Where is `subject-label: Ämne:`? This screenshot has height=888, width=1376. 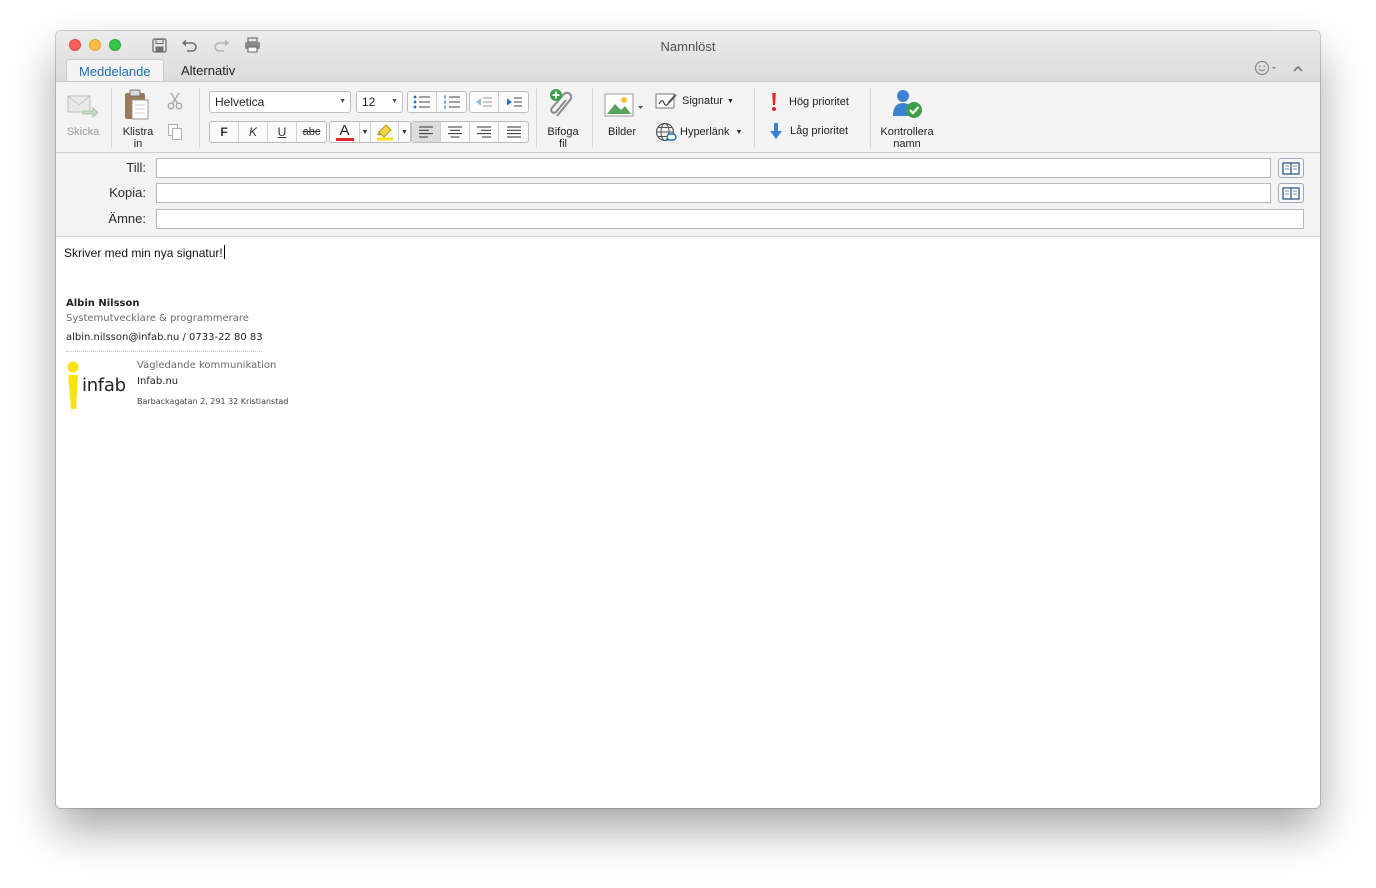
subject-label: Ämne: is located at coordinates (127, 218).